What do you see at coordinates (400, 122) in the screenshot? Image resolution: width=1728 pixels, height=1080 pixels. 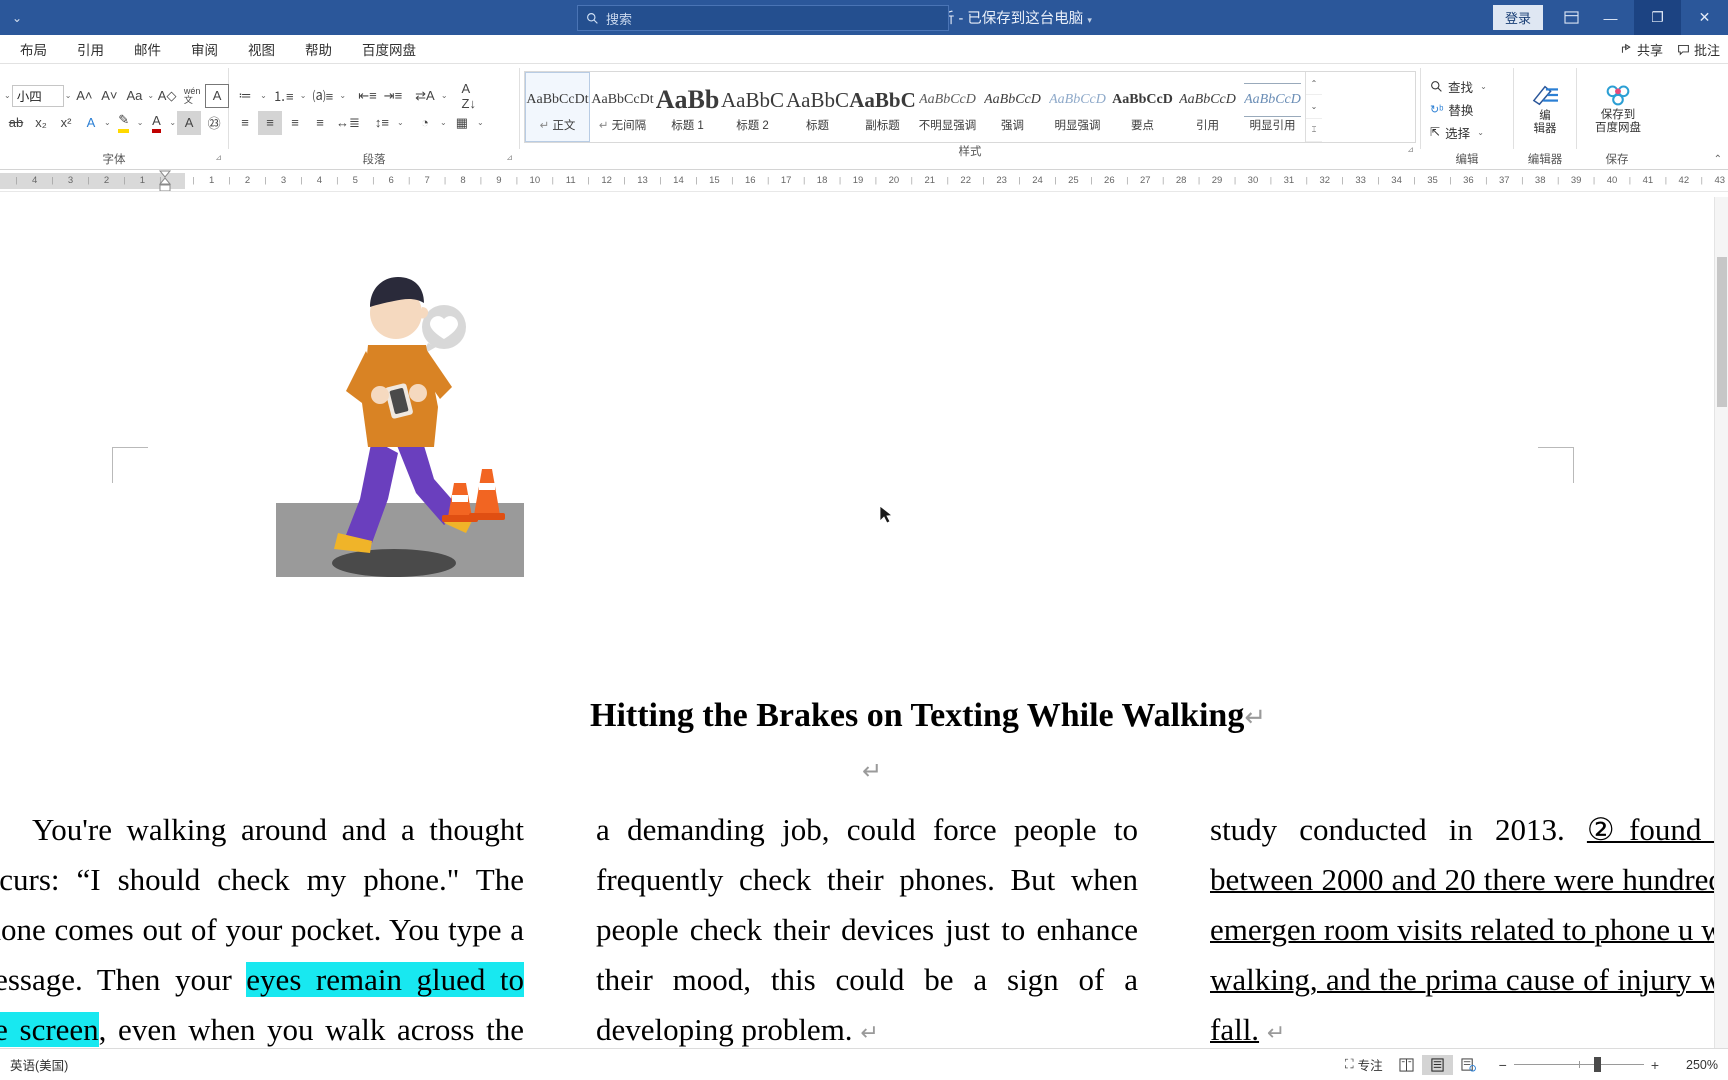 I see `line-spacing-caret-icon: ⌄` at bounding box center [400, 122].